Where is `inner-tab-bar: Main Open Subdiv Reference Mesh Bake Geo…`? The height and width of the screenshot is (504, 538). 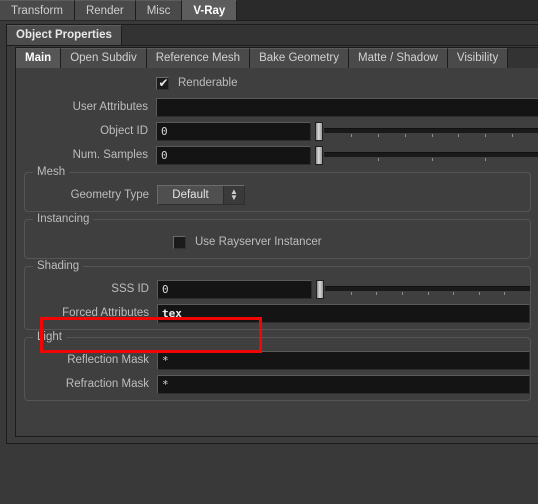
inner-tab-bar: Main Open Subdiv Reference Mesh Bake Geo… is located at coordinates (277, 58).